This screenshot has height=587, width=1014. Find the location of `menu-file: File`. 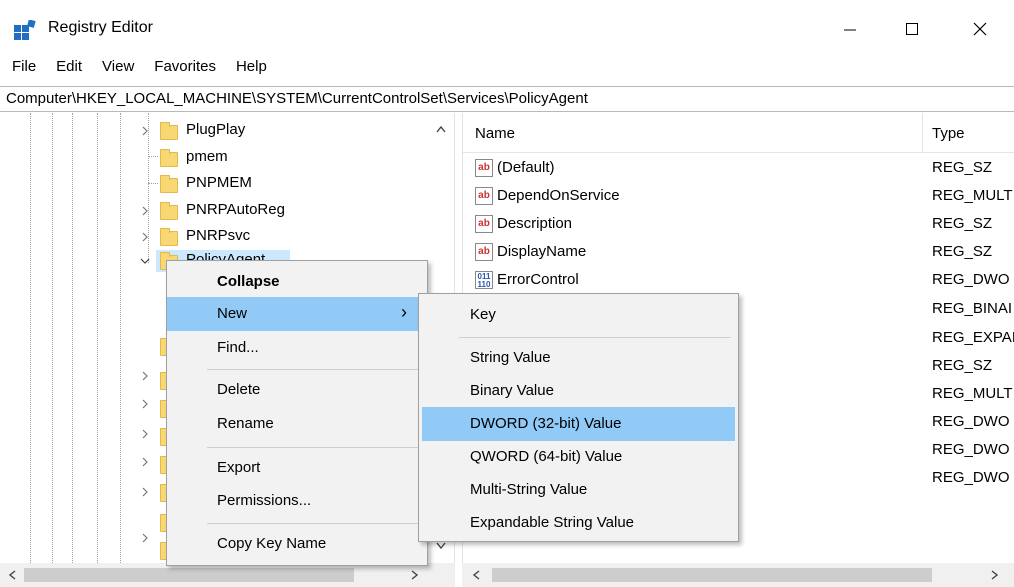

menu-file: File is located at coordinates (22, 68).